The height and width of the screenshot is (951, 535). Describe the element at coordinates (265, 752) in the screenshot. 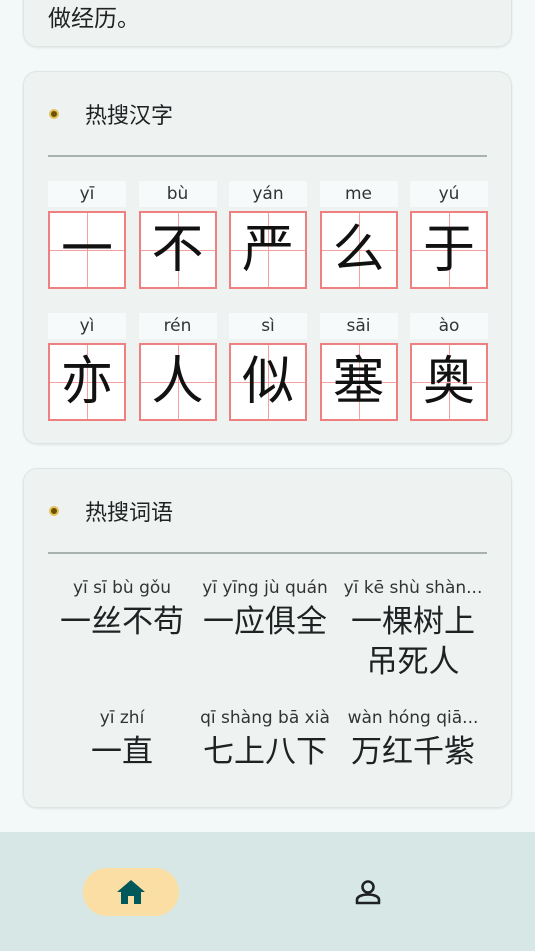

I see `word-text: 七上八下` at that location.